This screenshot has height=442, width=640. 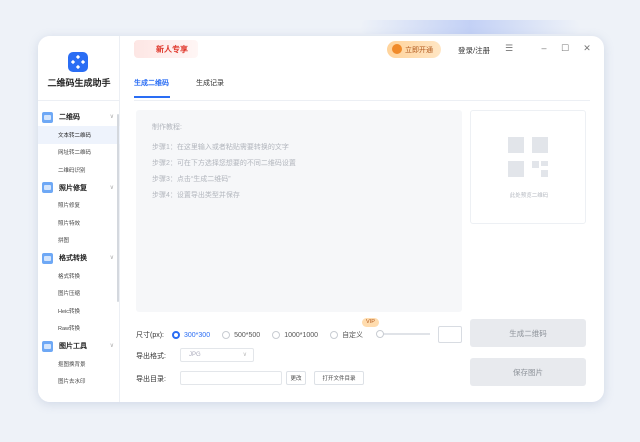 I want to click on slider-handle, so click(x=380, y=334).